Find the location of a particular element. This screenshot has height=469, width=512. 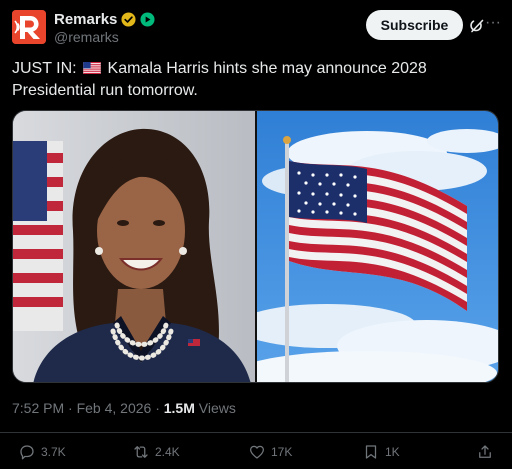

verified-badge-icon is located at coordinates (128, 19).